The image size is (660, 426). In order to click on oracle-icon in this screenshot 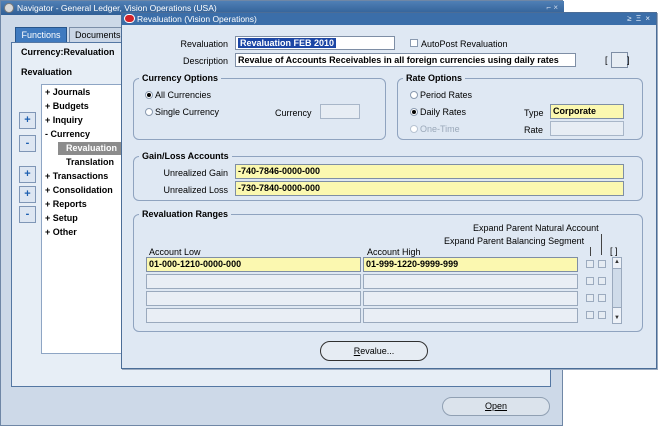, I will do `click(129, 18)`.